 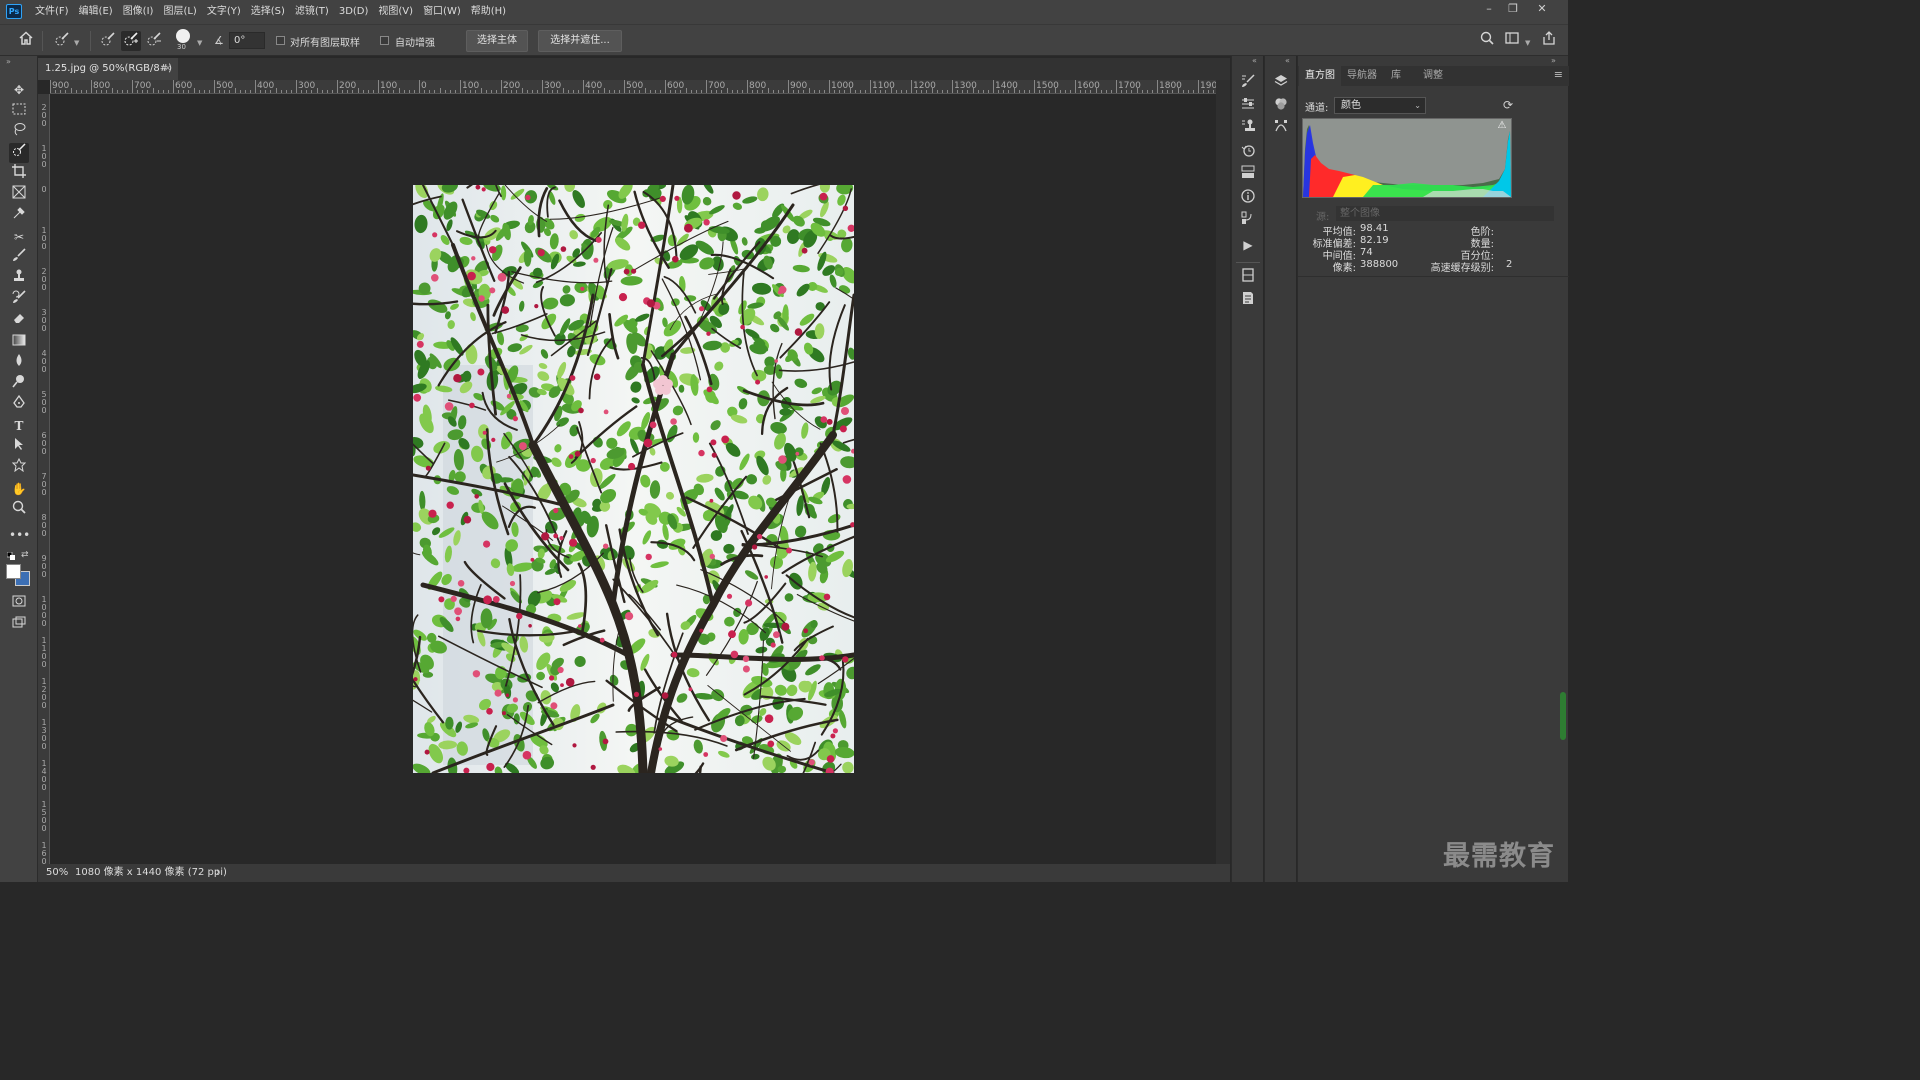 I want to click on eyedropper-tool-icon, so click(x=19, y=216).